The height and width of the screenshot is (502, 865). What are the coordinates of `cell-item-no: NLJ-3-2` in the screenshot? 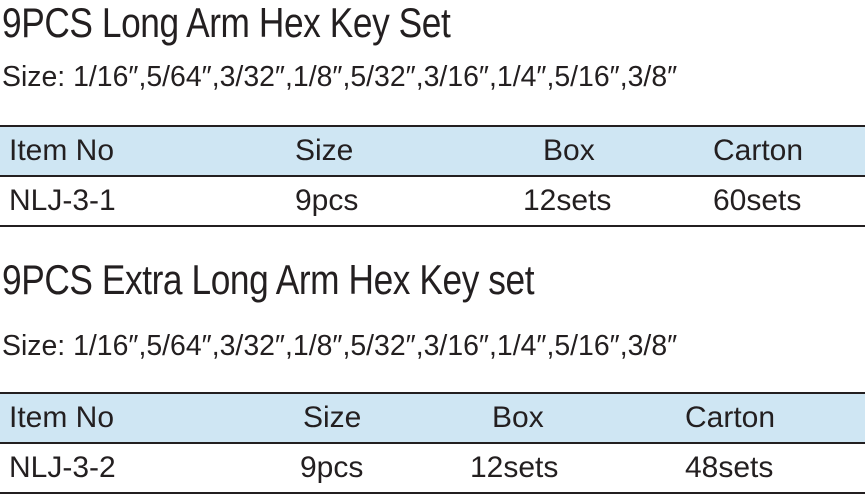 It's located at (62, 467).